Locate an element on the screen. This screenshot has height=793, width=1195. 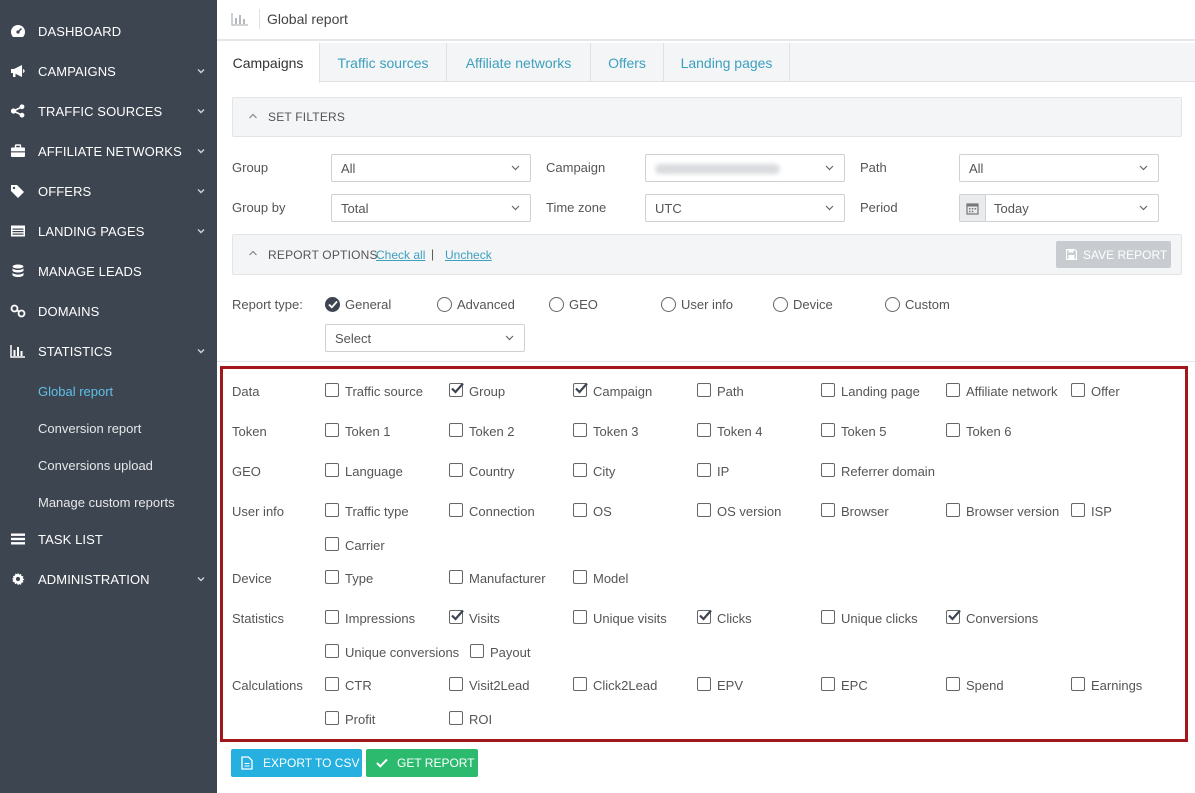
sidebar-subitem-conversions-upload: Conversions upload is located at coordinates (108, 465).